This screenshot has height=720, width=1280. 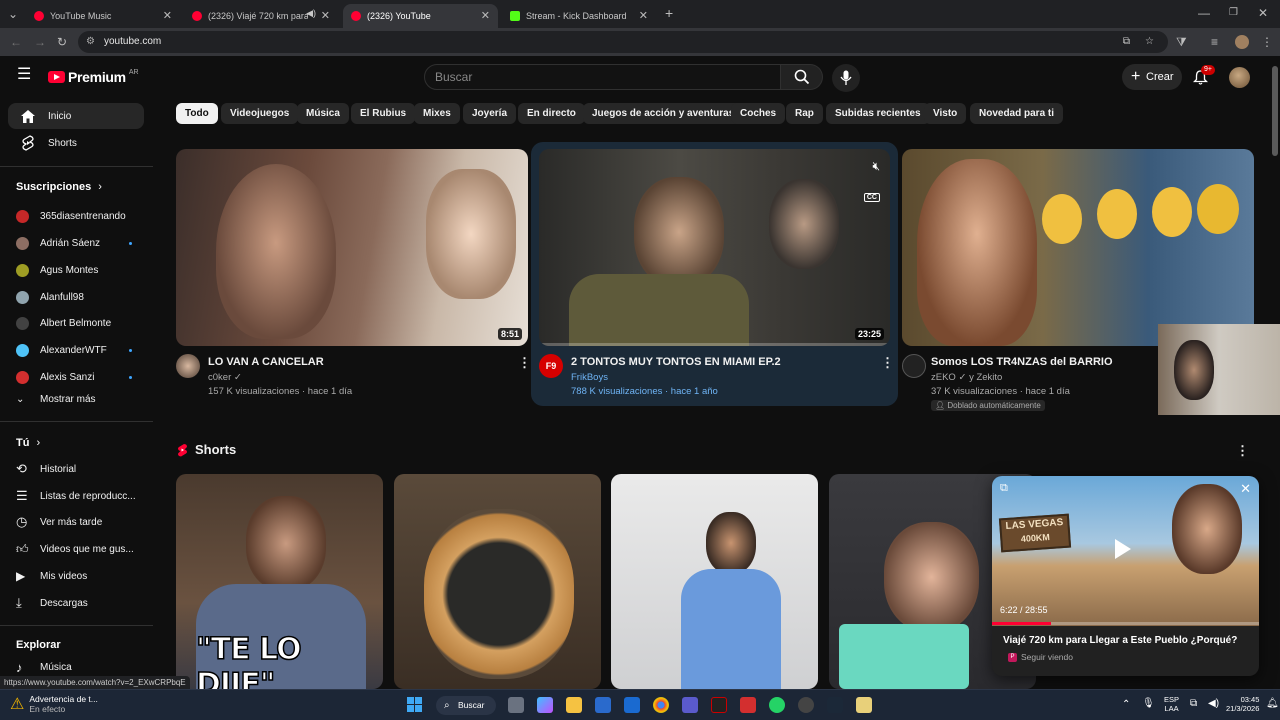 I want to click on mail-icon, so click(x=632, y=705).